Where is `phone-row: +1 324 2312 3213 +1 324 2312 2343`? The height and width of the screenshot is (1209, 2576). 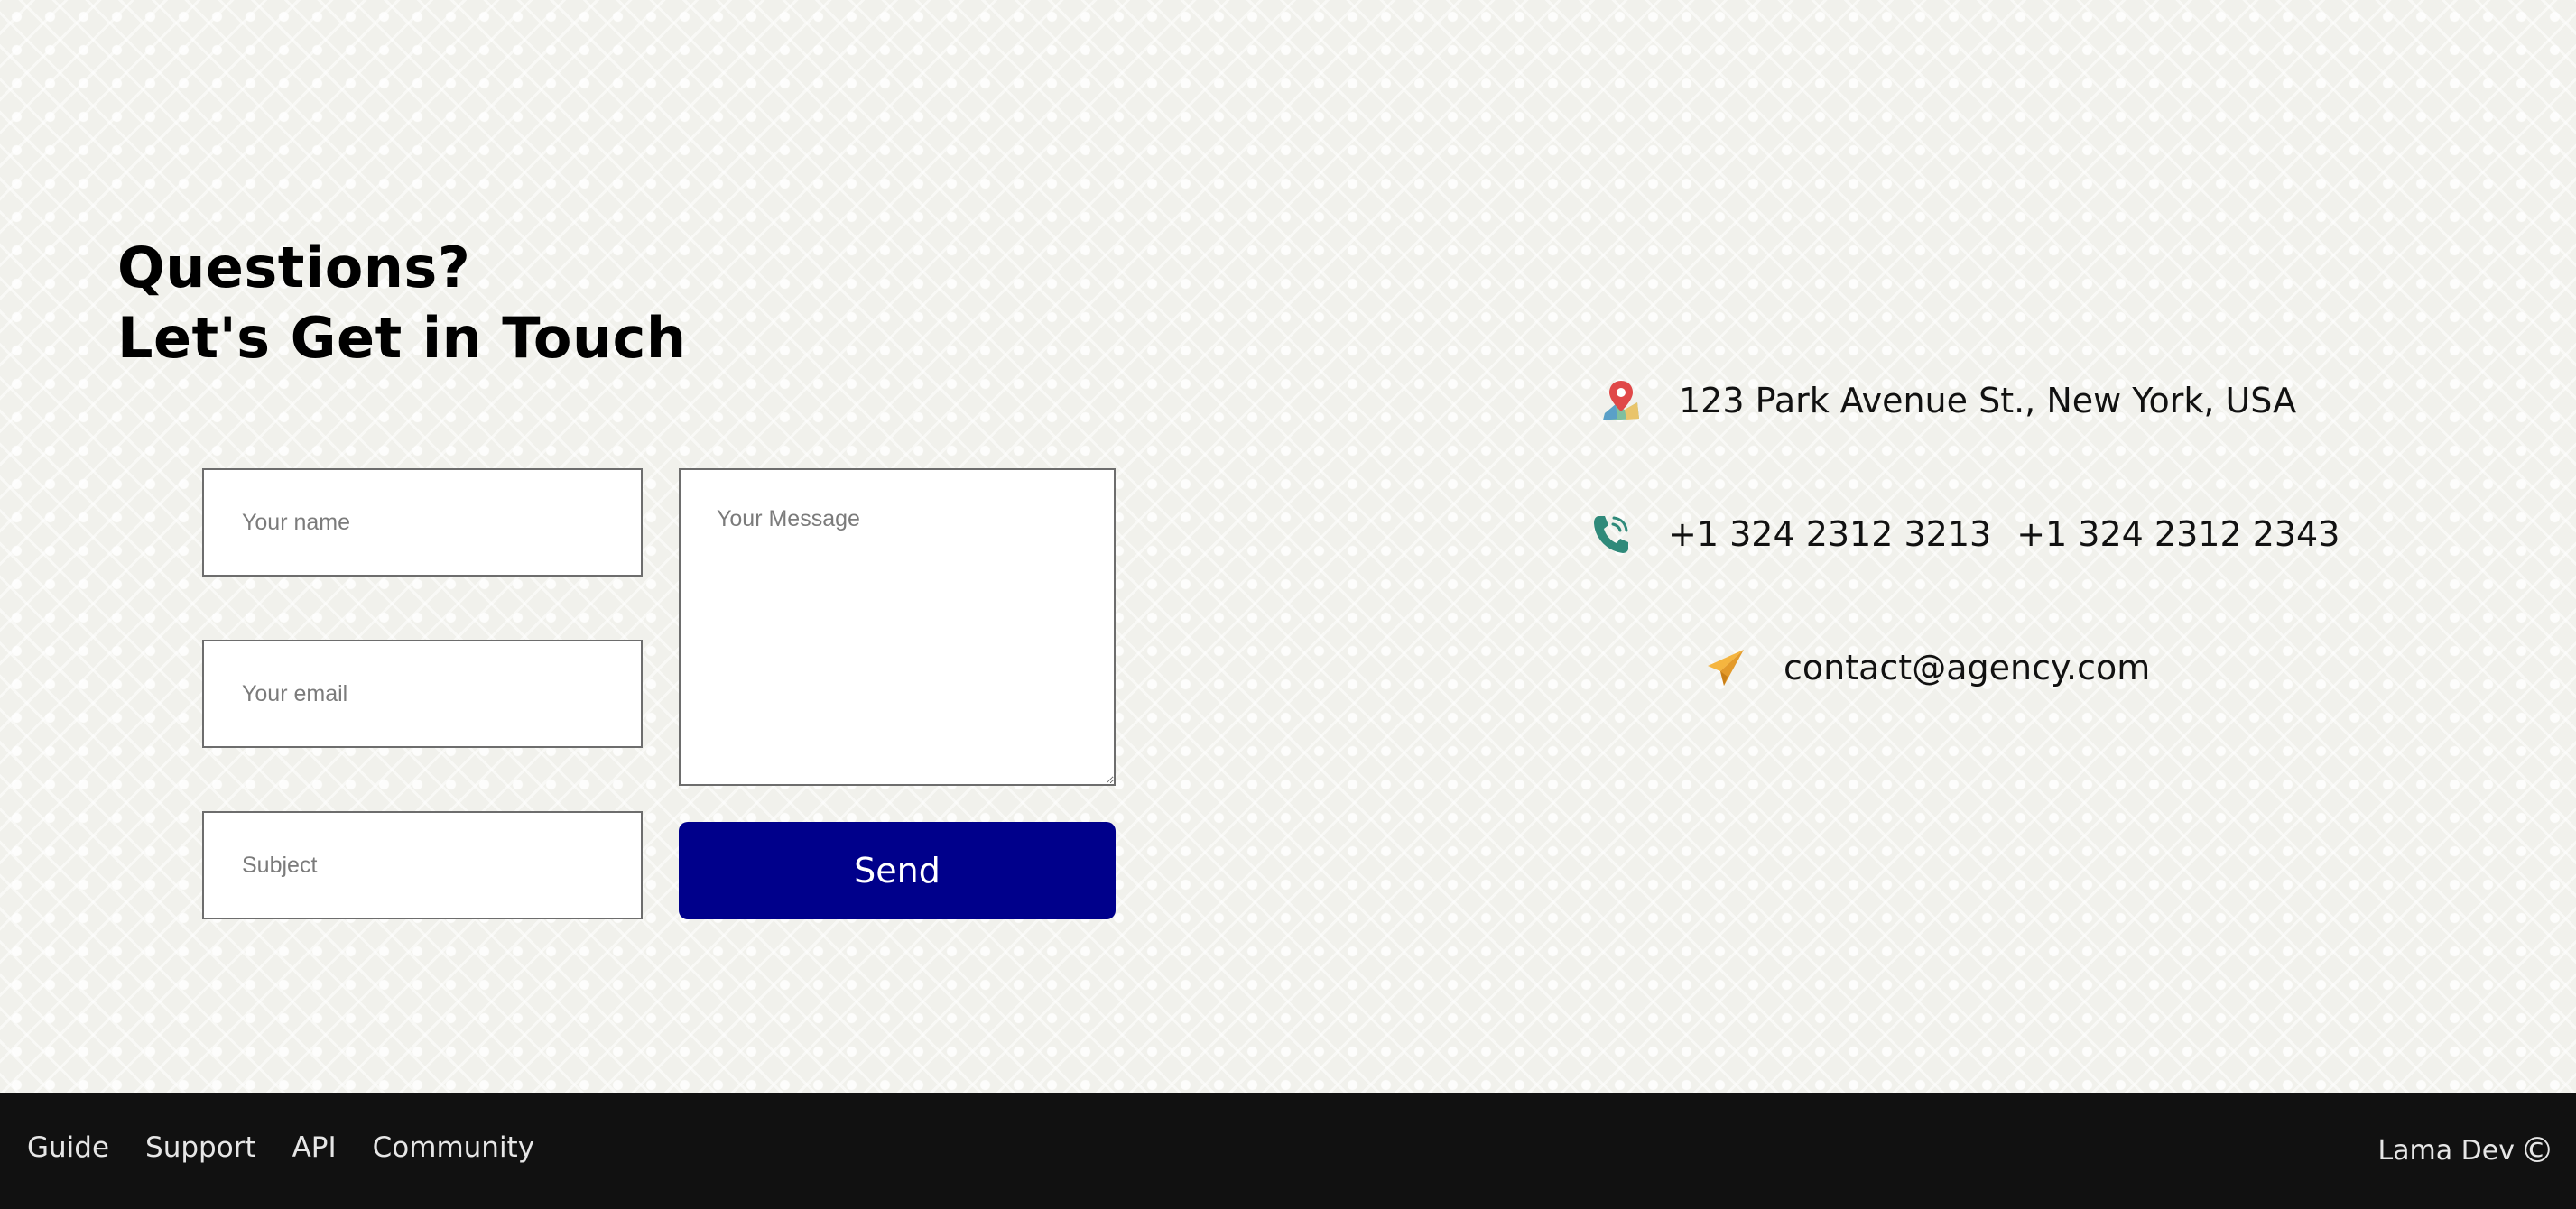
phone-row: +1 324 2312 3213 +1 324 2312 2343 is located at coordinates (1964, 534).